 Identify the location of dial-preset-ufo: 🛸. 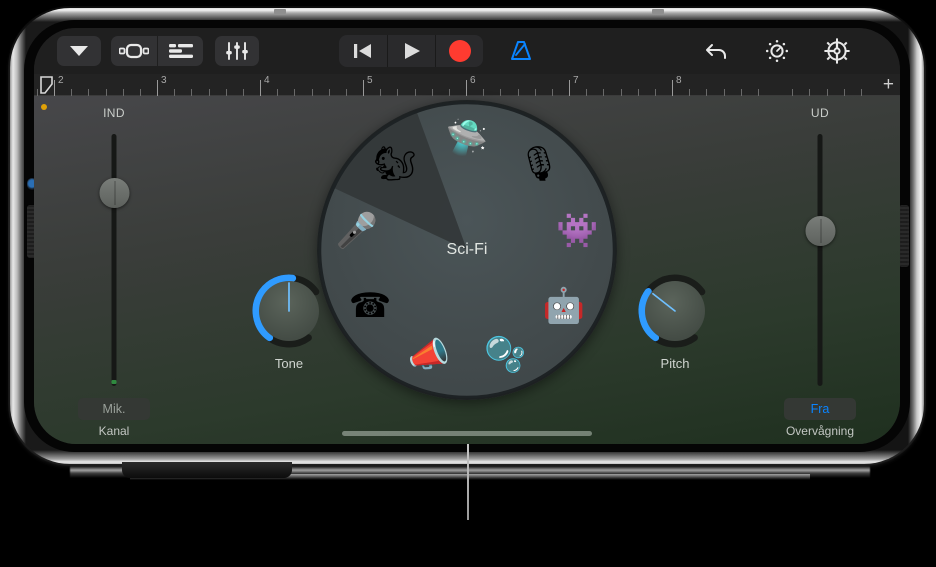
(467, 138).